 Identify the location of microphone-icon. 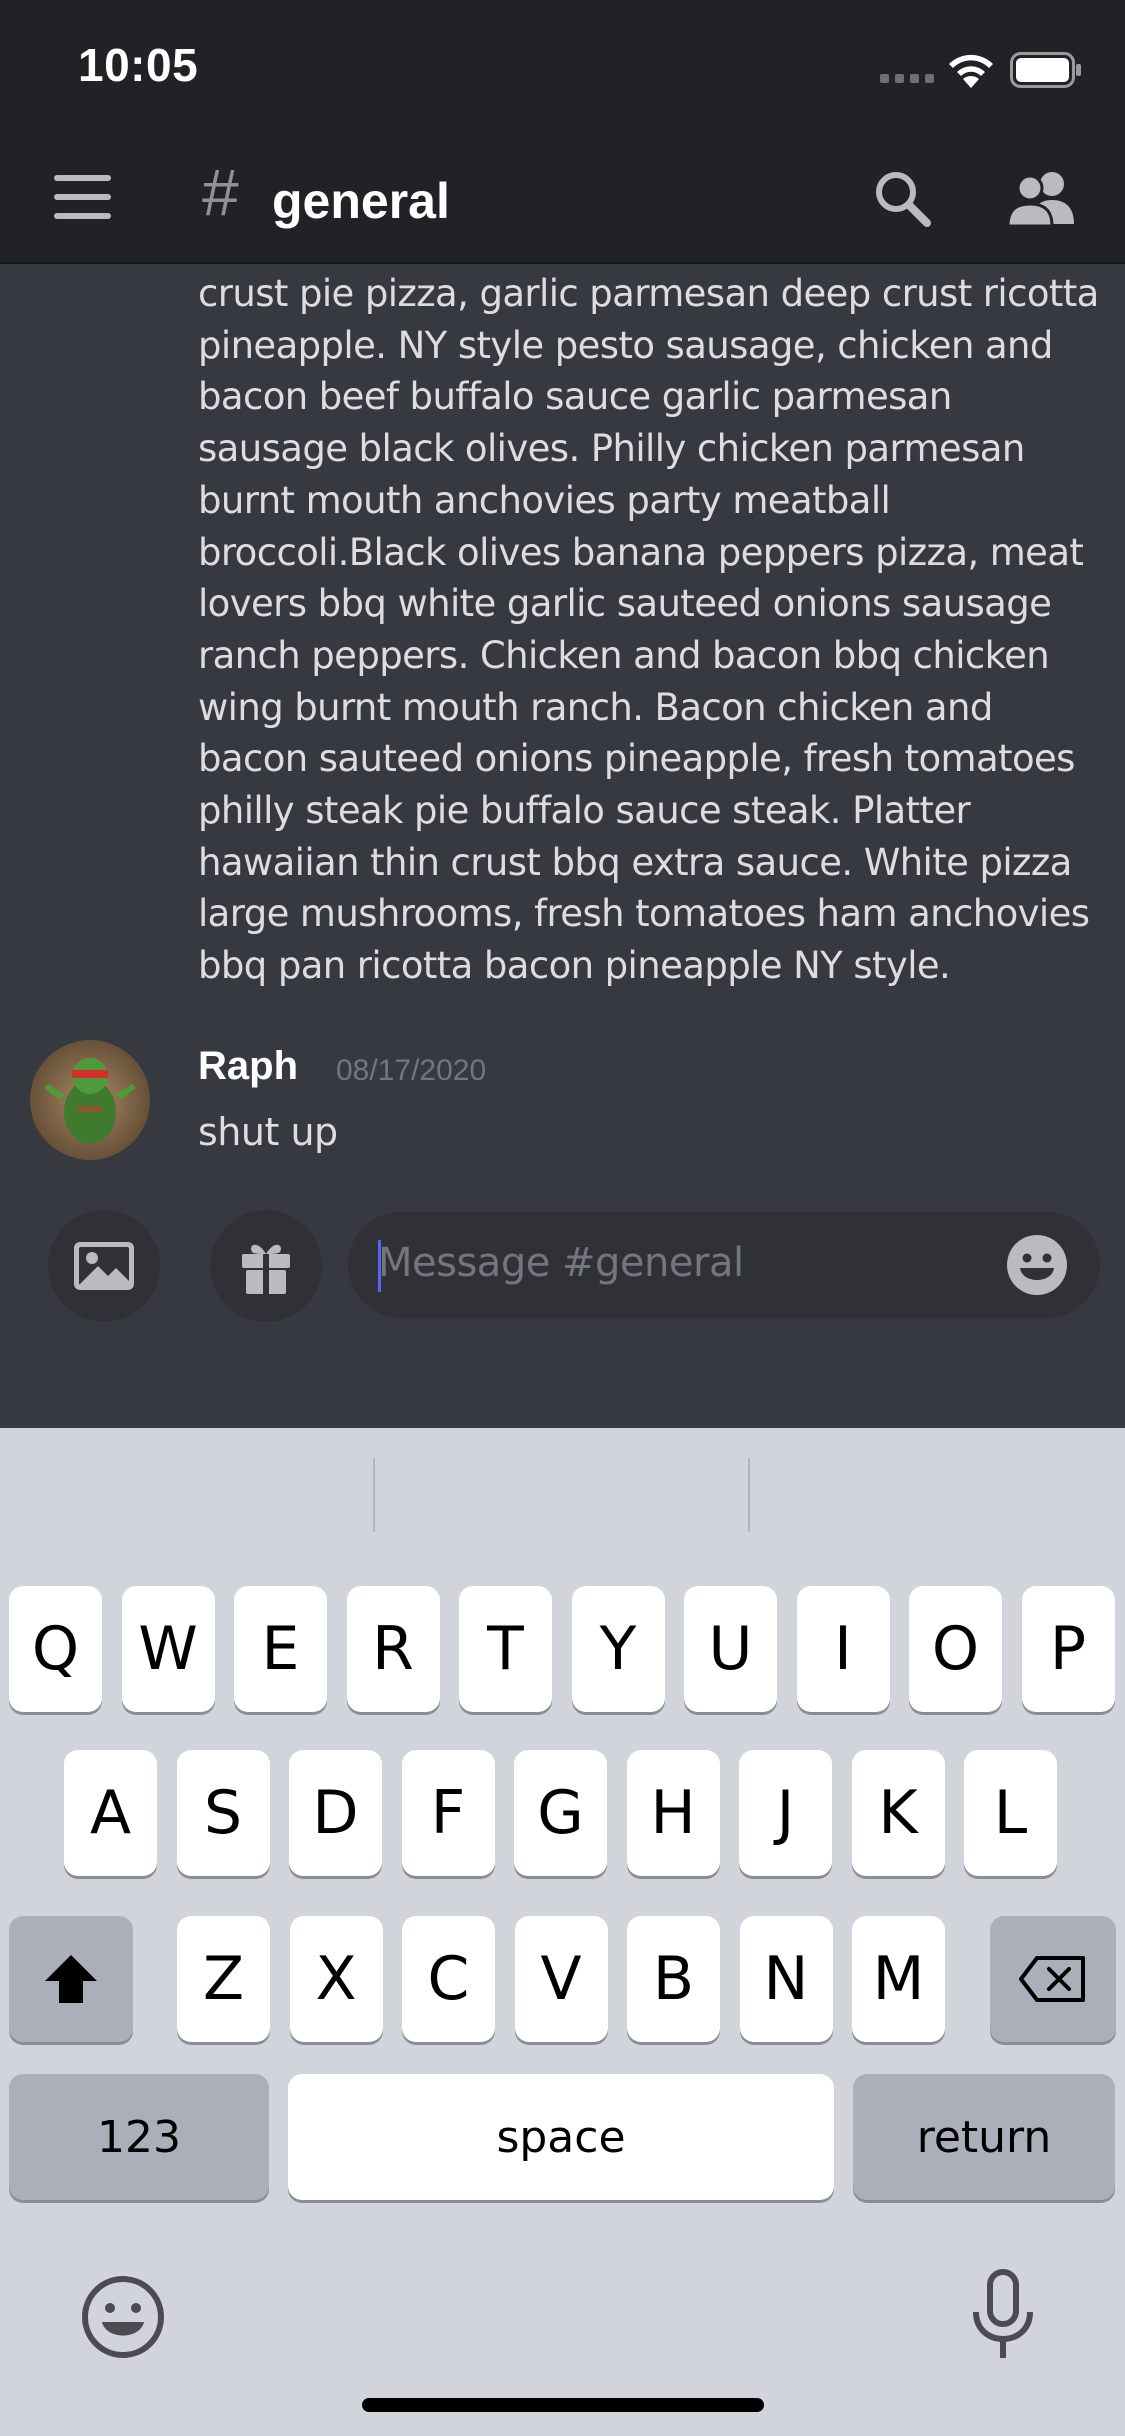
(1003, 2316).